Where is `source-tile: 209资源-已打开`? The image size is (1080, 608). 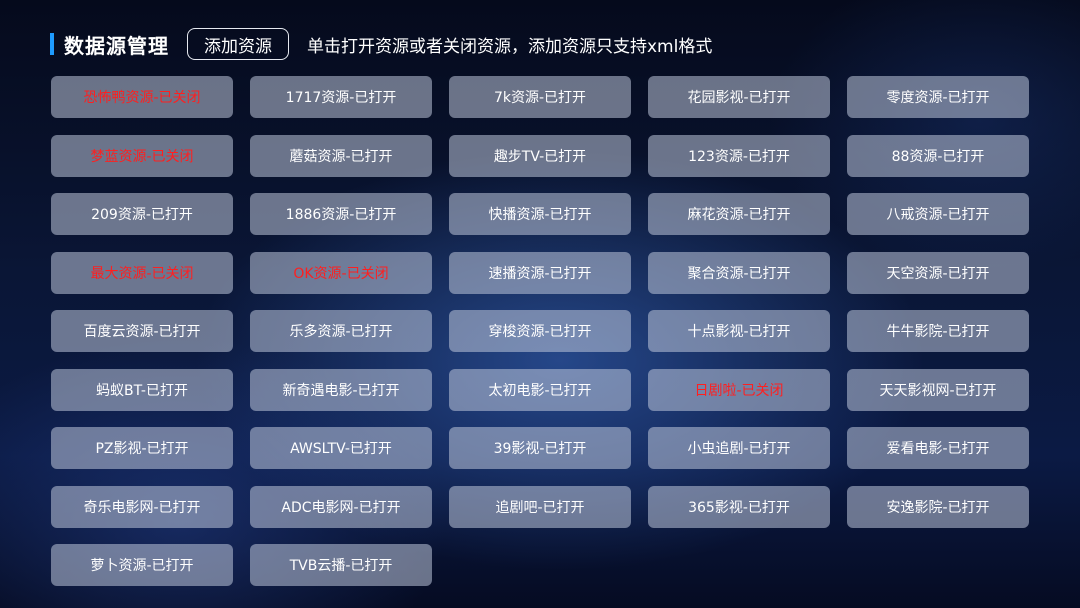 source-tile: 209资源-已打开 is located at coordinates (142, 214).